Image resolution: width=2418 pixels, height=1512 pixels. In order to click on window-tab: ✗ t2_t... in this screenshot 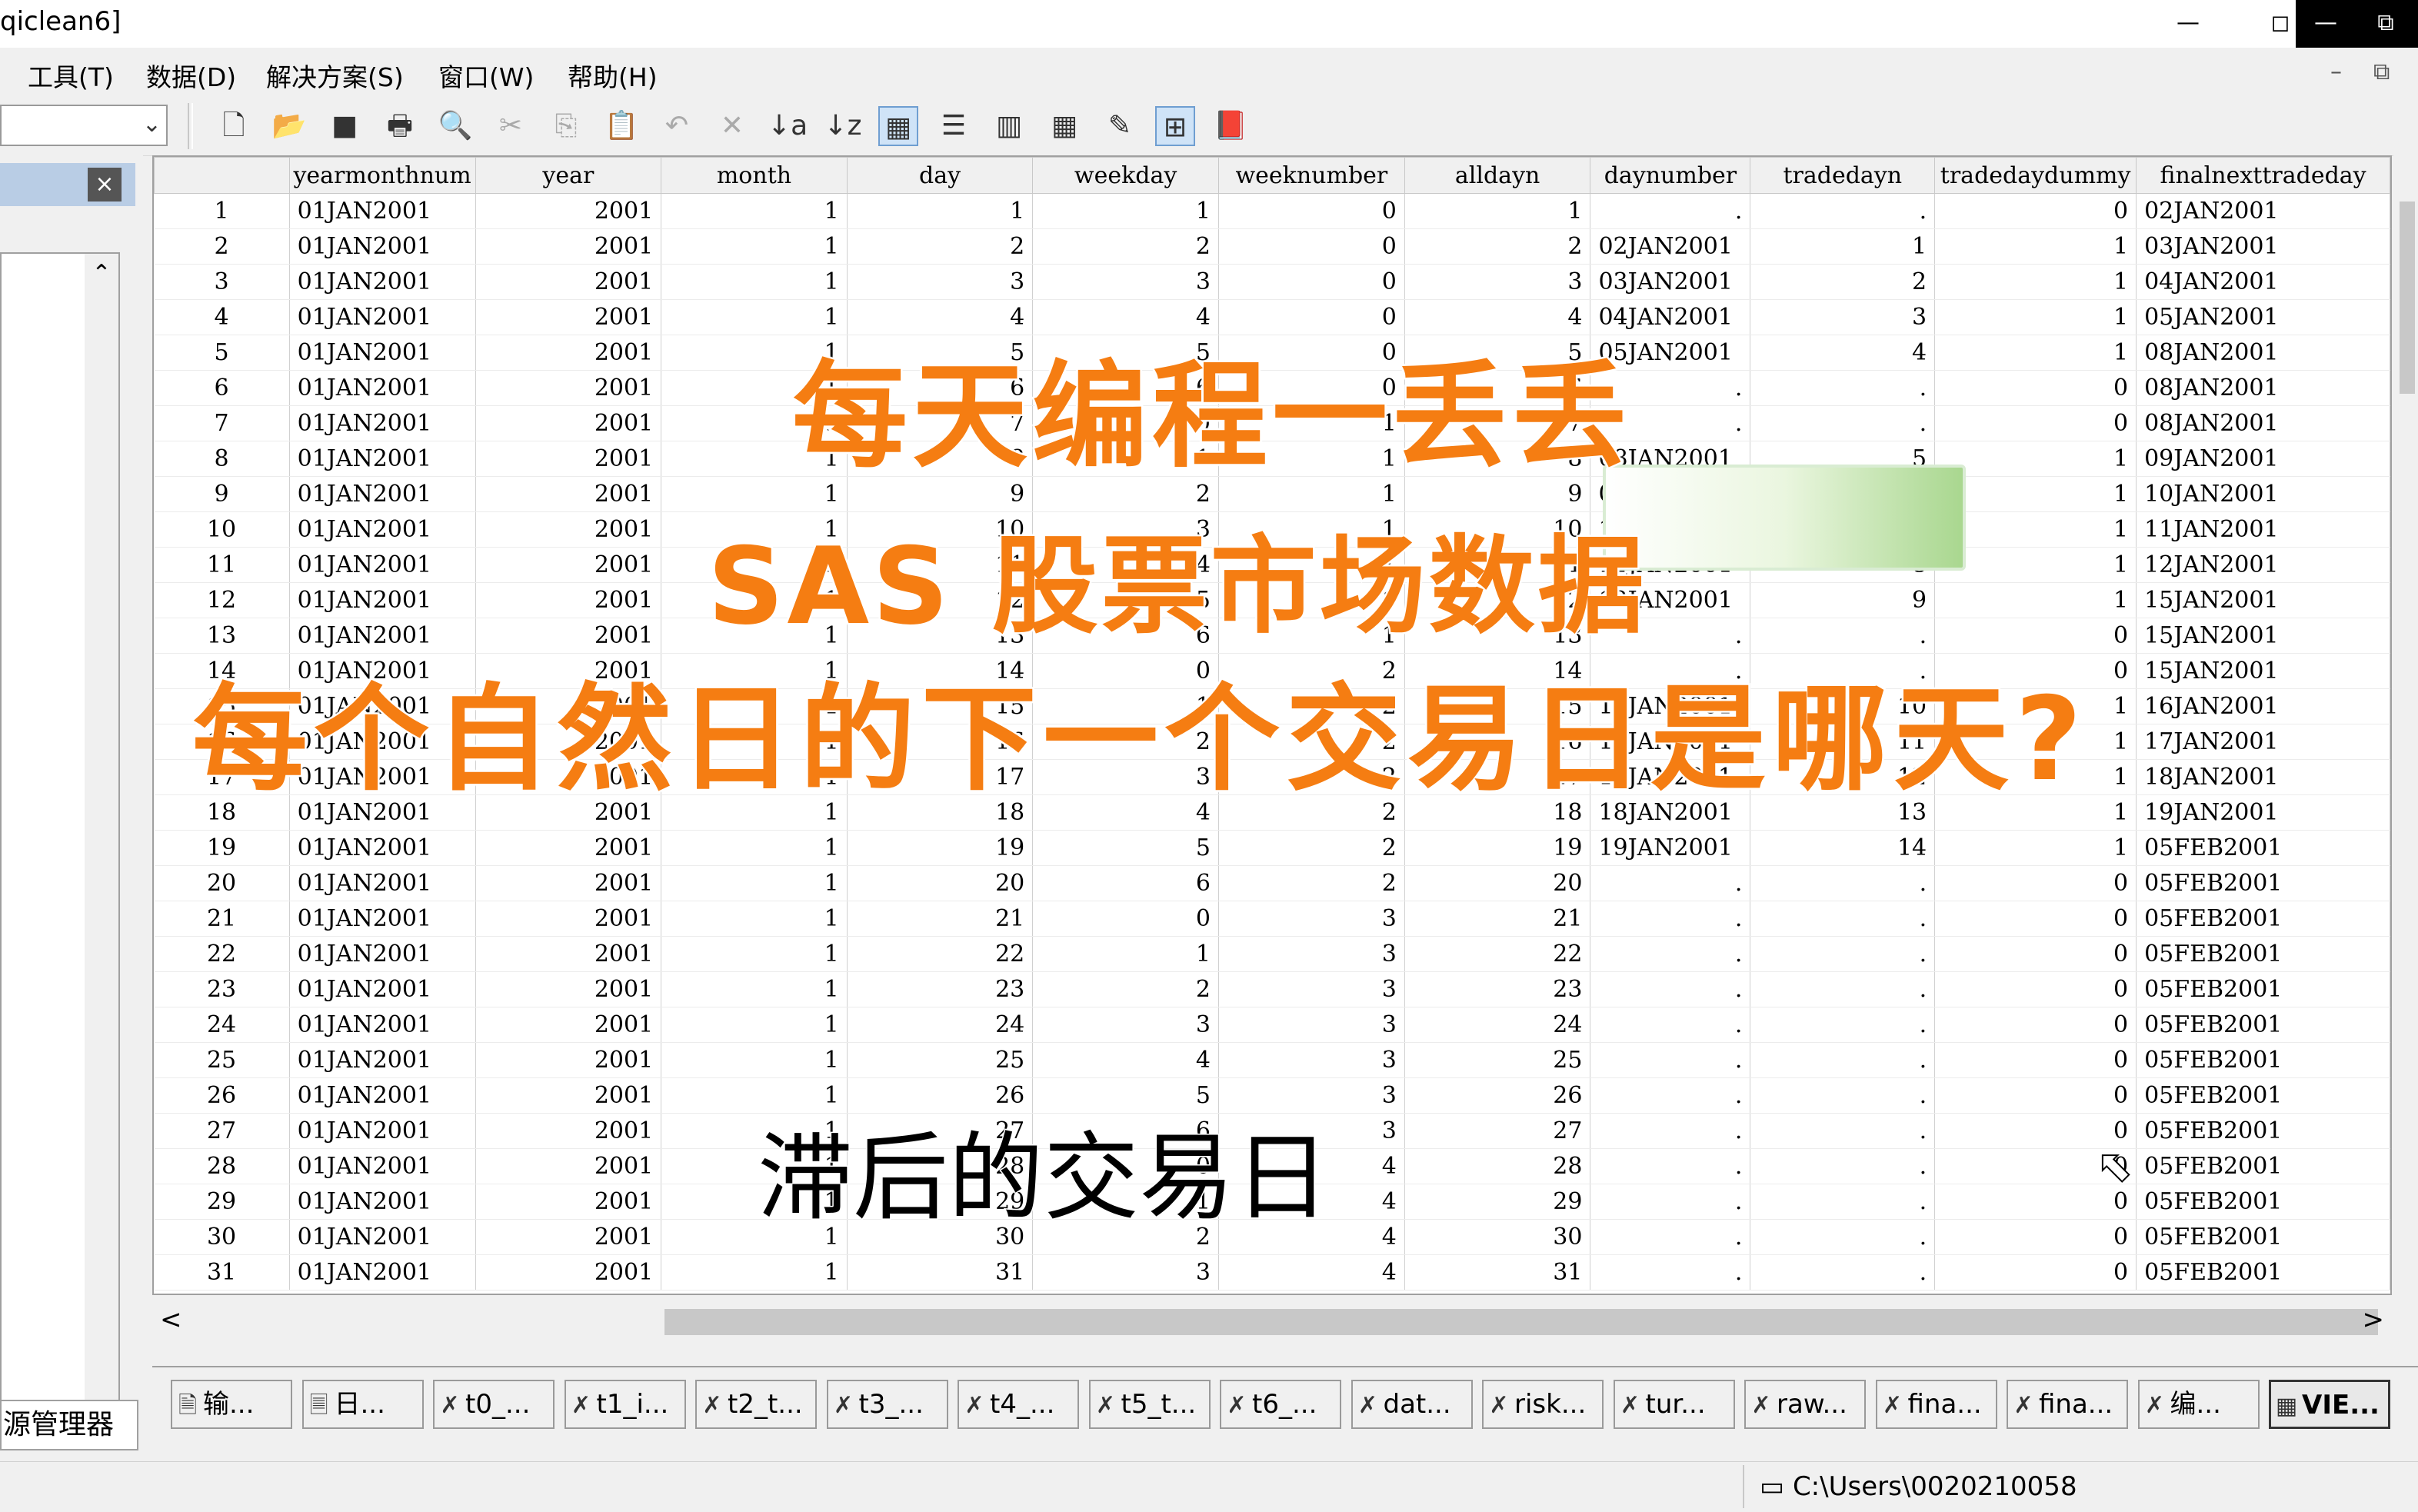, I will do `click(756, 1404)`.